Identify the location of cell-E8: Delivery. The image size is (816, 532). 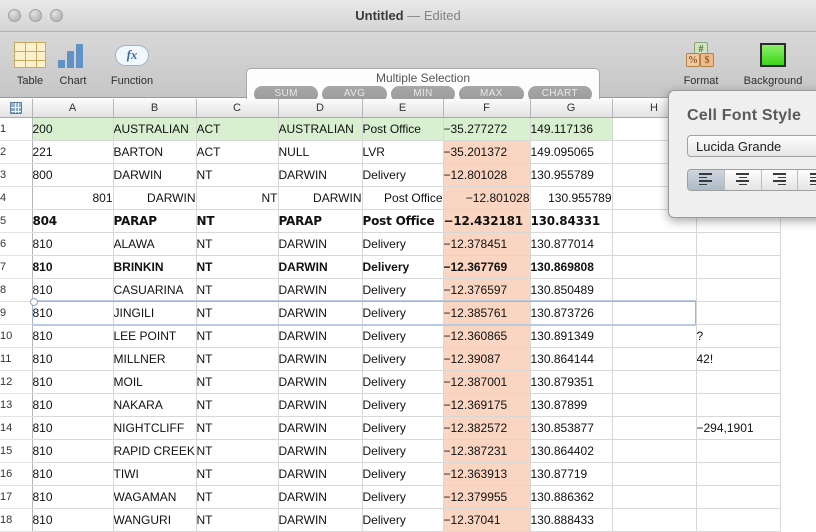
(403, 290).